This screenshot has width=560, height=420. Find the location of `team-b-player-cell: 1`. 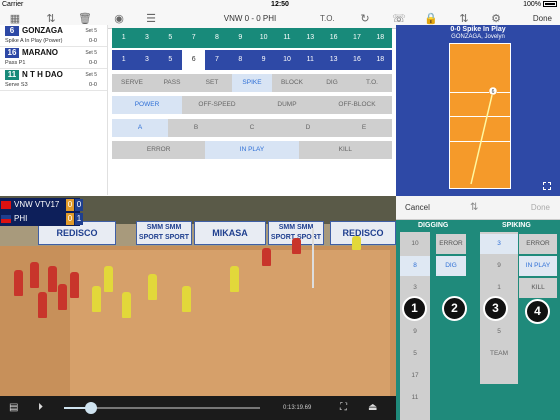

team-b-player-cell: 1 is located at coordinates (123, 60).